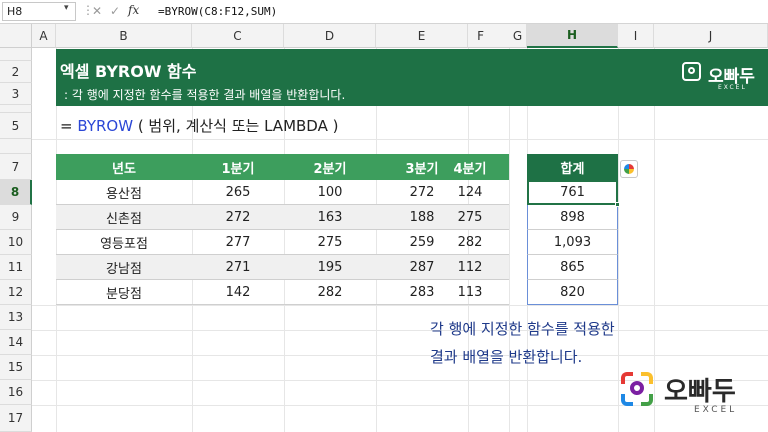 This screenshot has height=432, width=768. I want to click on sum-cell: 865, so click(572, 267).